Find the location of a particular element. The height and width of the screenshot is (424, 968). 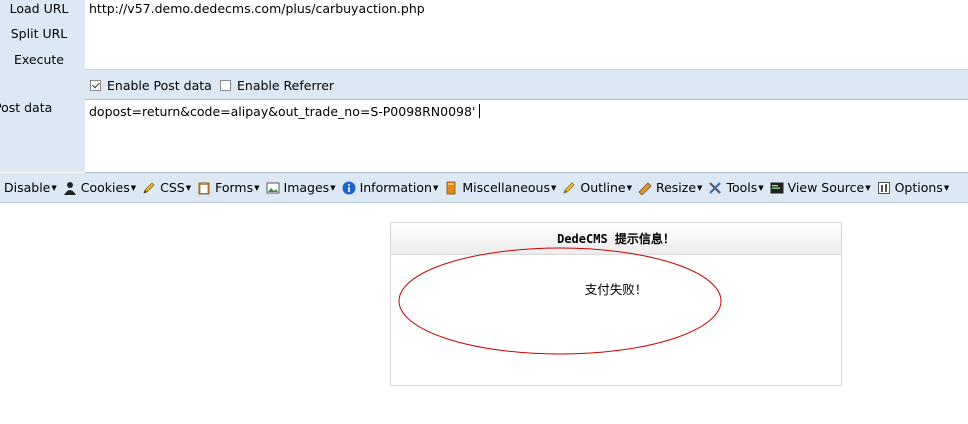

toolbar-cookies: Cookies ▼ is located at coordinates (102, 188).